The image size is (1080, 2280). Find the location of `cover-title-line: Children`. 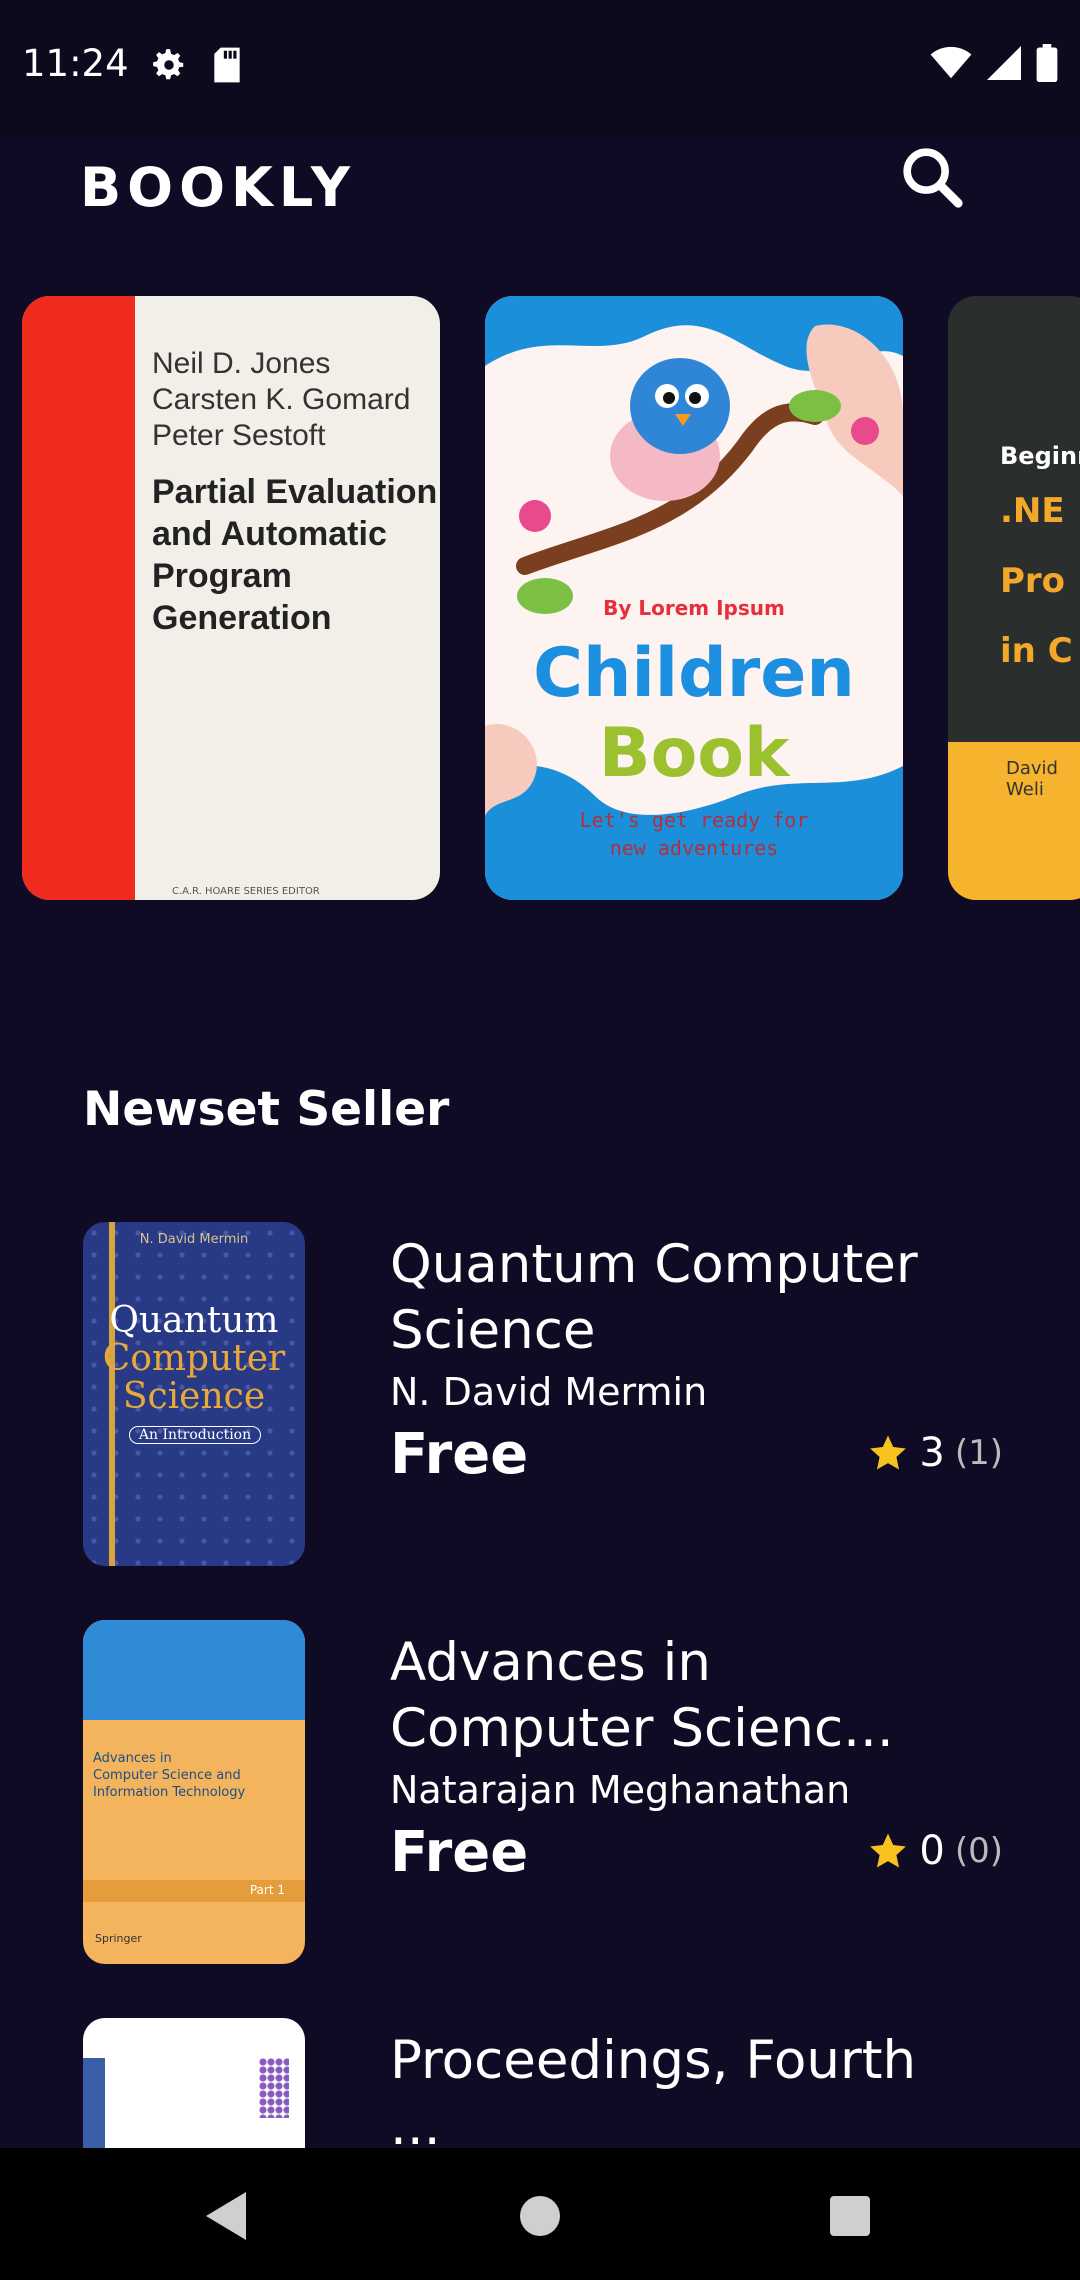

cover-title-line: Children is located at coordinates (694, 673).